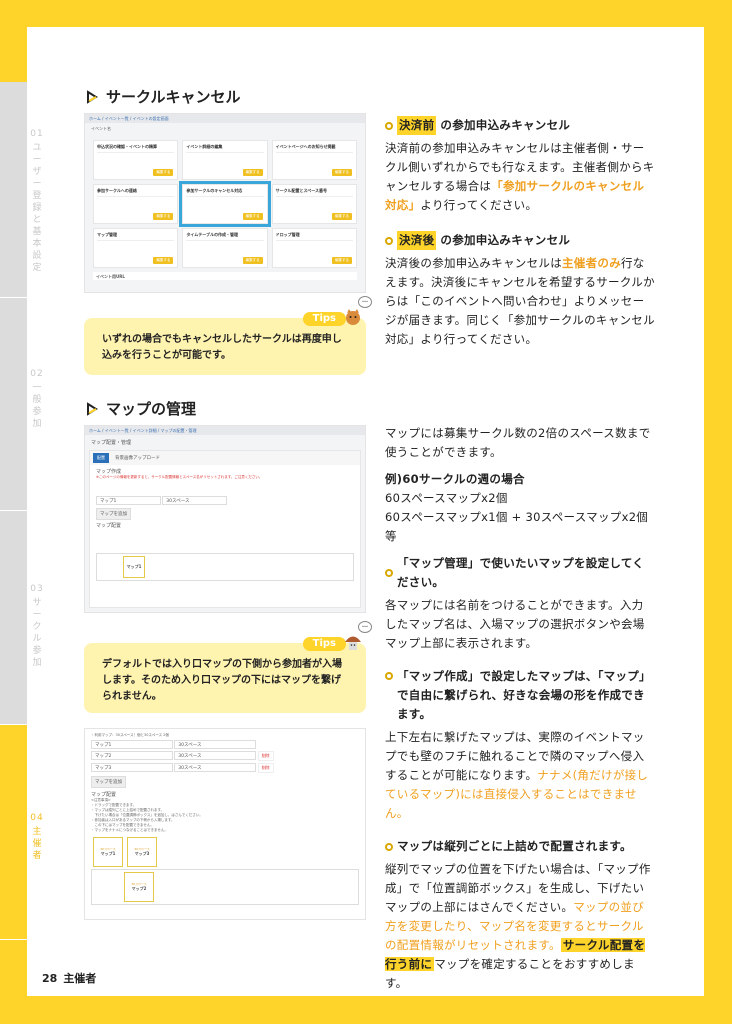 This screenshot has width=732, height=1024. I want to click on tips-text: いずれの場合でもキャンセルしたサークルは再度申し込みを行うことが可能です。, so click(222, 347).